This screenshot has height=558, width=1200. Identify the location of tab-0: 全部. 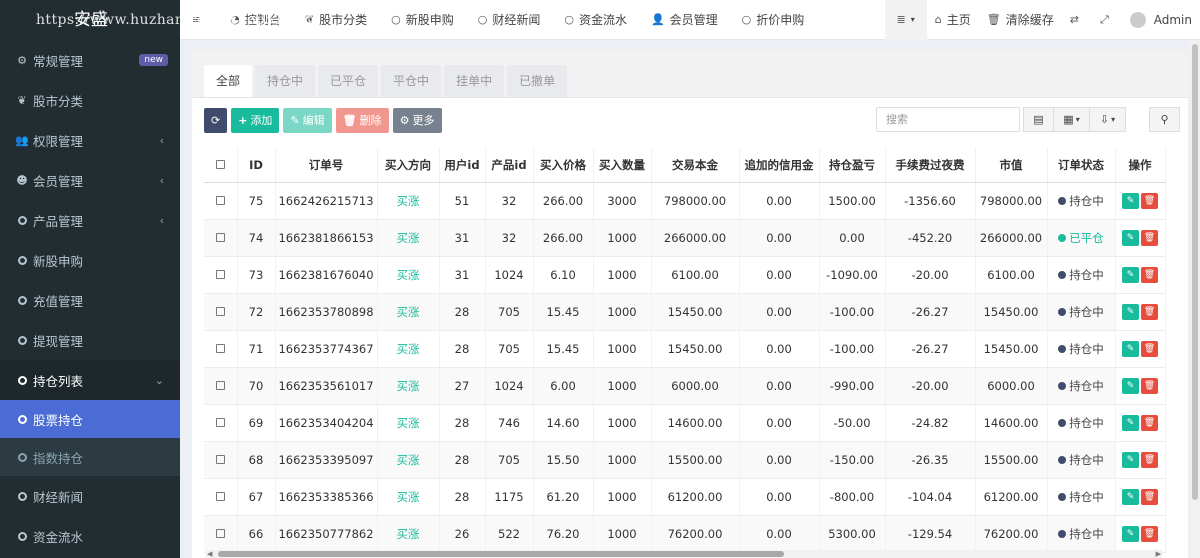
(228, 81).